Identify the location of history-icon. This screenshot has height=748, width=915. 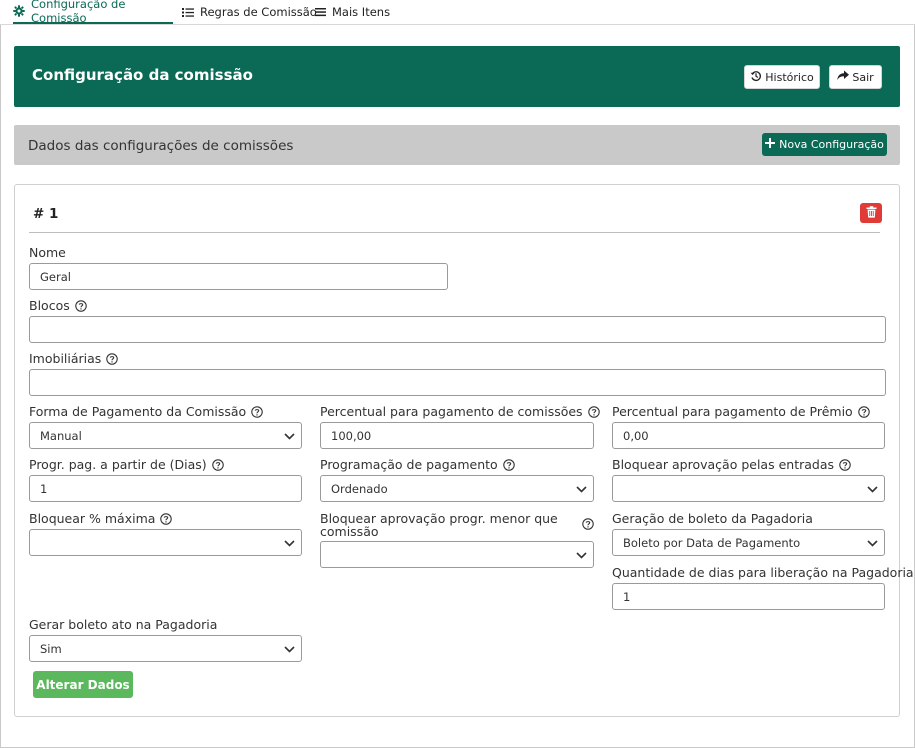
(756, 77).